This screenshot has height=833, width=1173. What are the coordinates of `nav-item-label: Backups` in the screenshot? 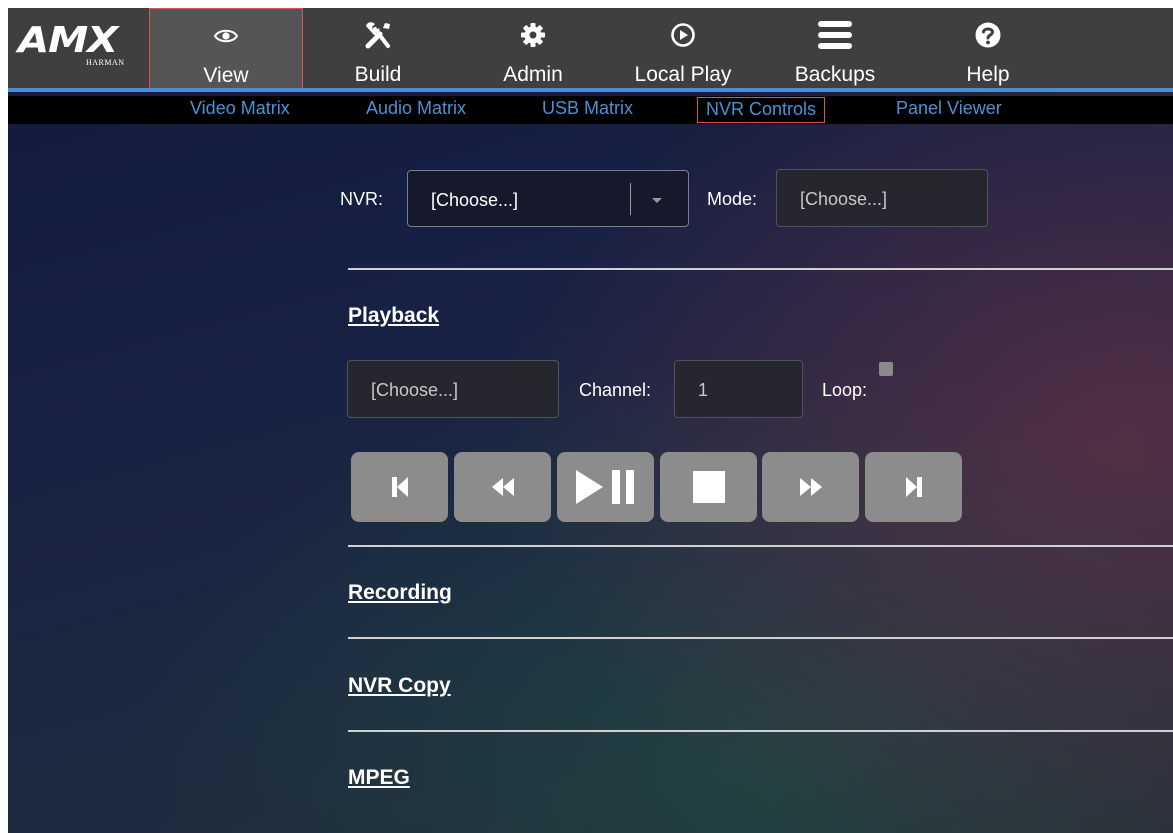 It's located at (835, 74).